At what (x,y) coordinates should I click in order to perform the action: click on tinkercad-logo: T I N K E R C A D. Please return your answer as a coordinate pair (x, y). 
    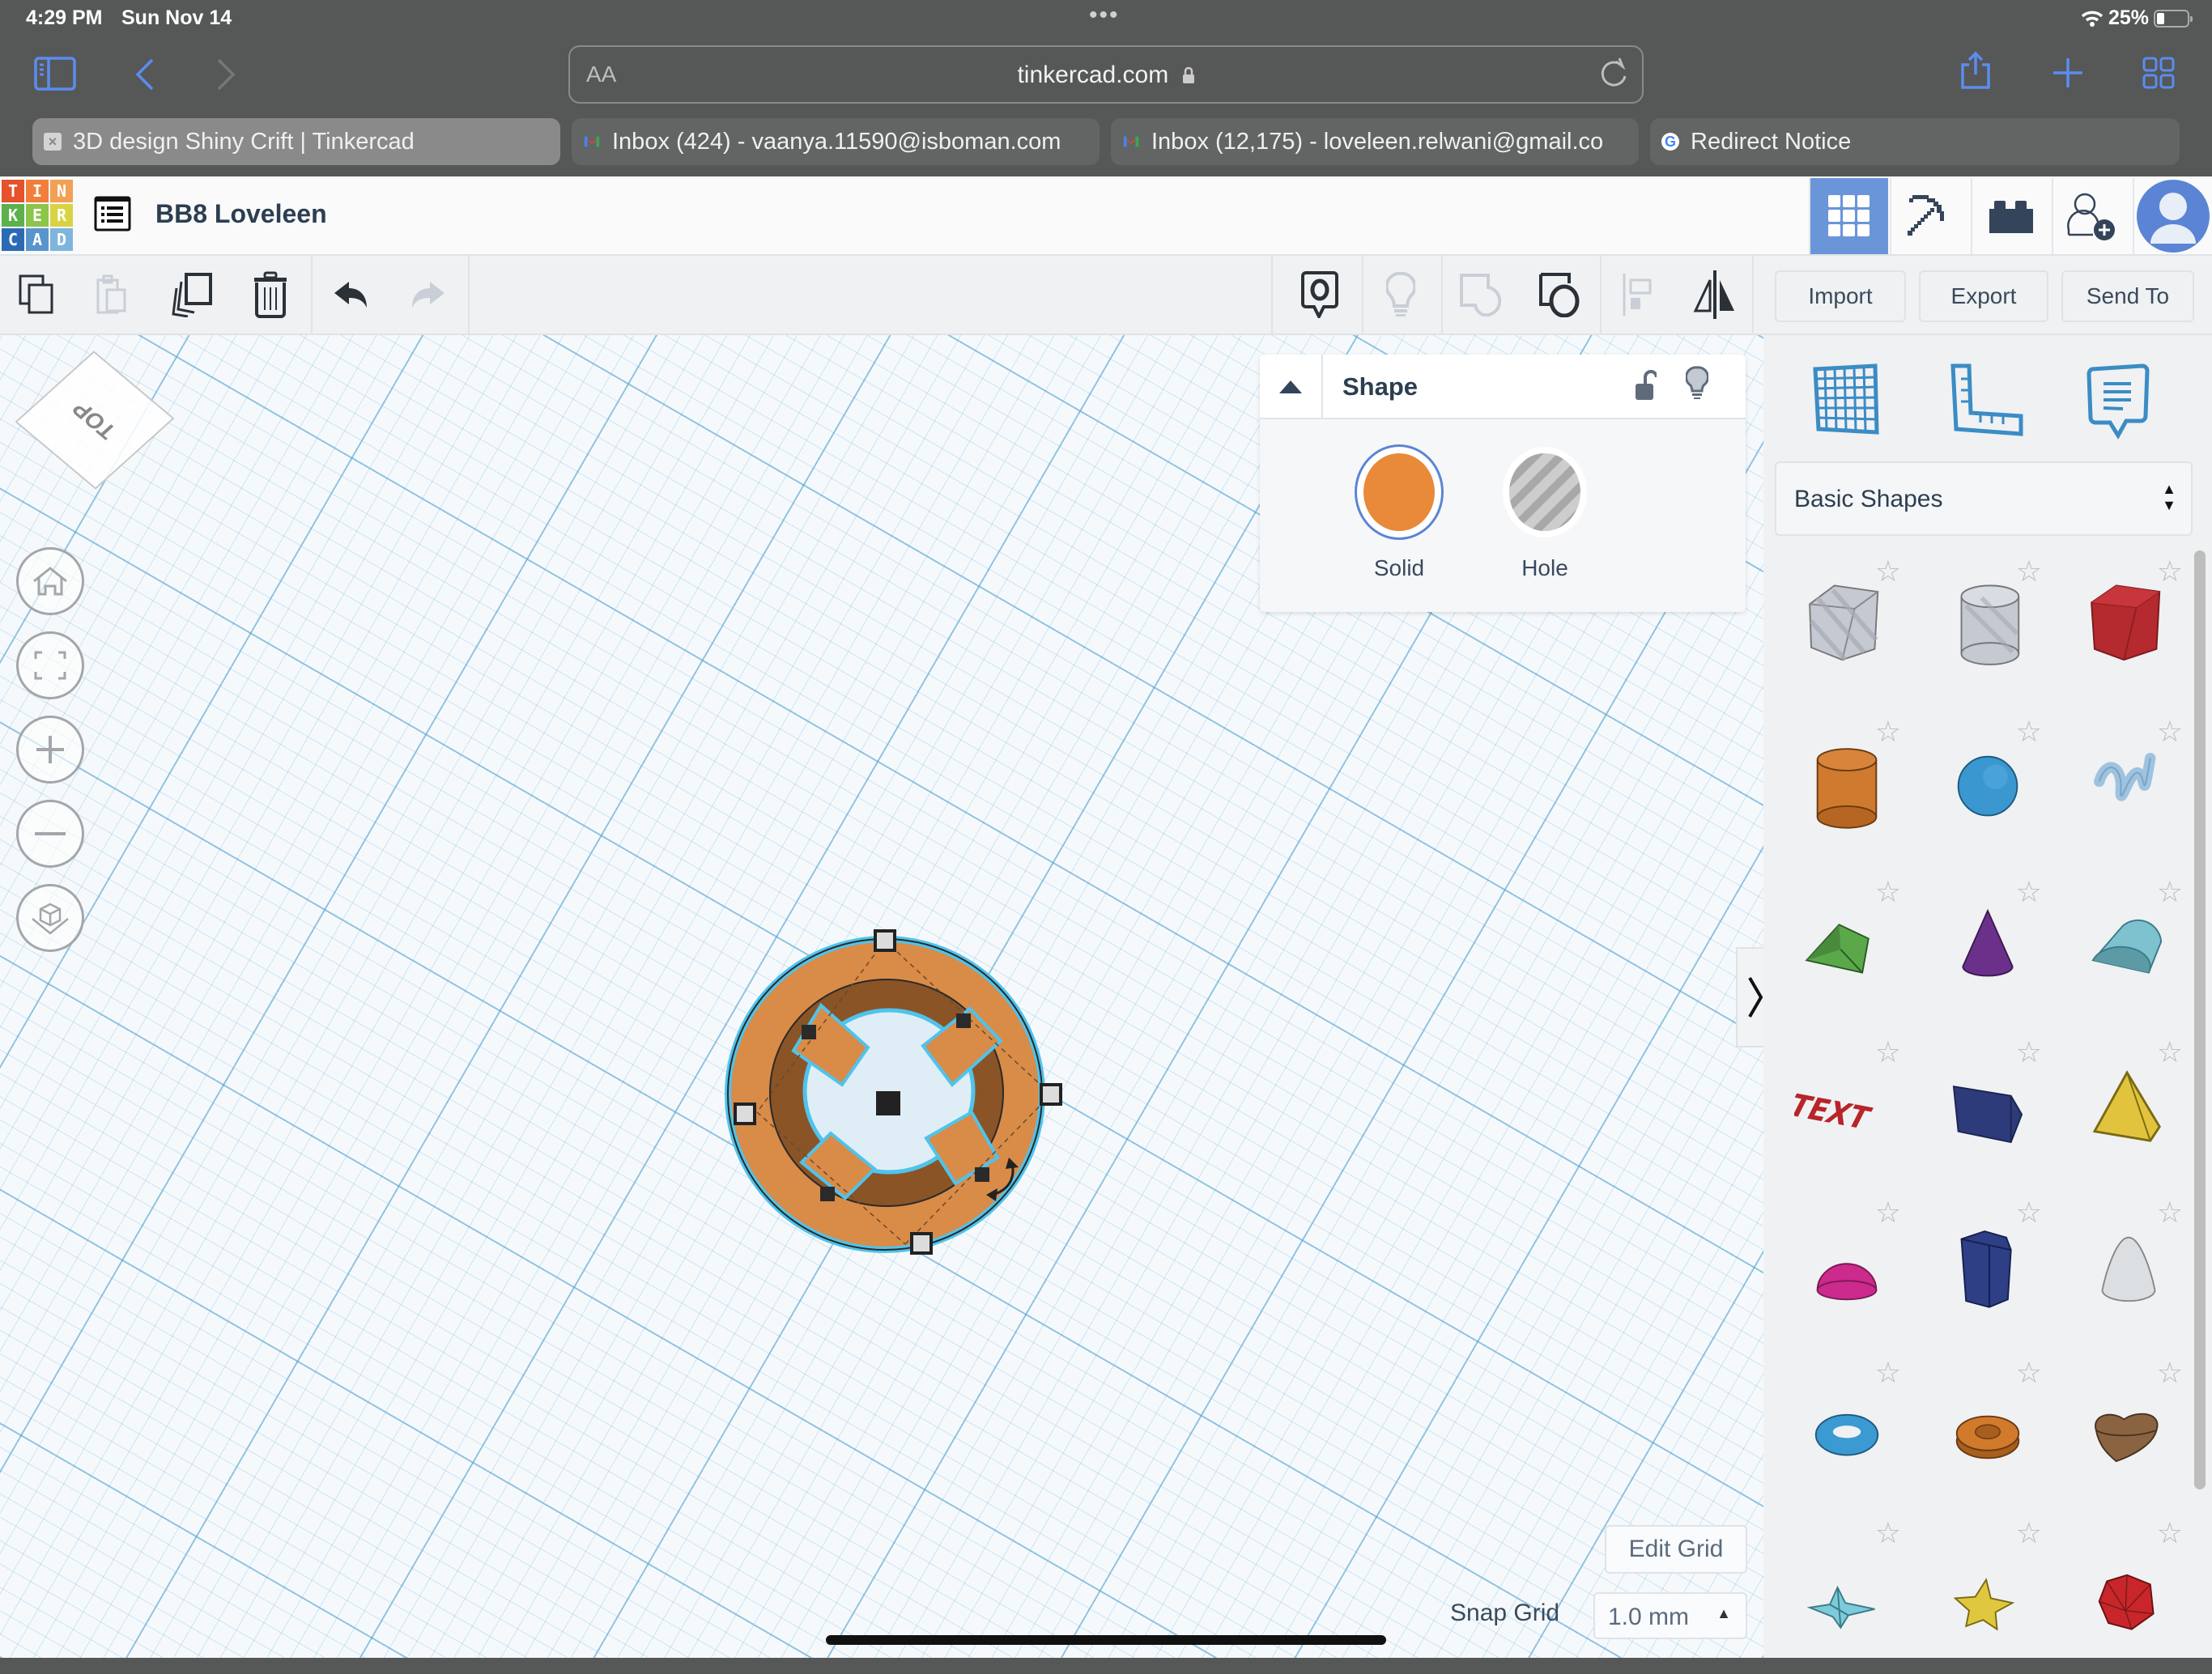
    Looking at the image, I should click on (38, 216).